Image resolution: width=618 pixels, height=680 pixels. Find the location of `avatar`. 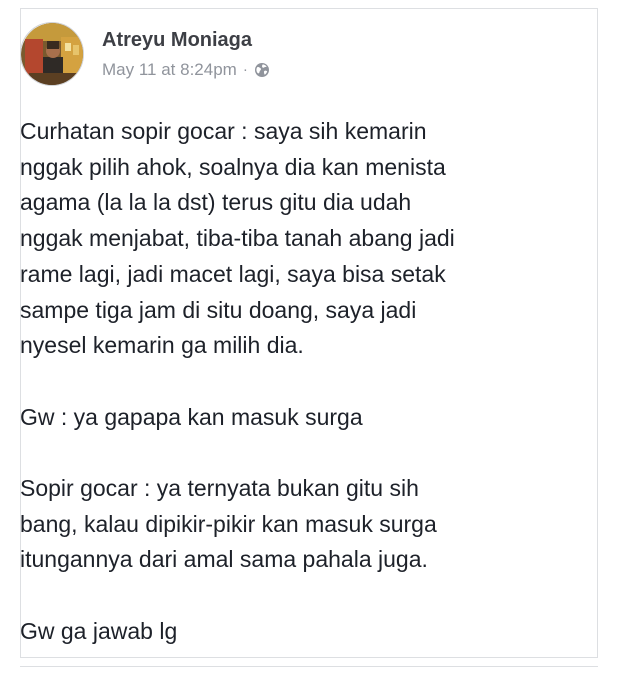

avatar is located at coordinates (52, 54).